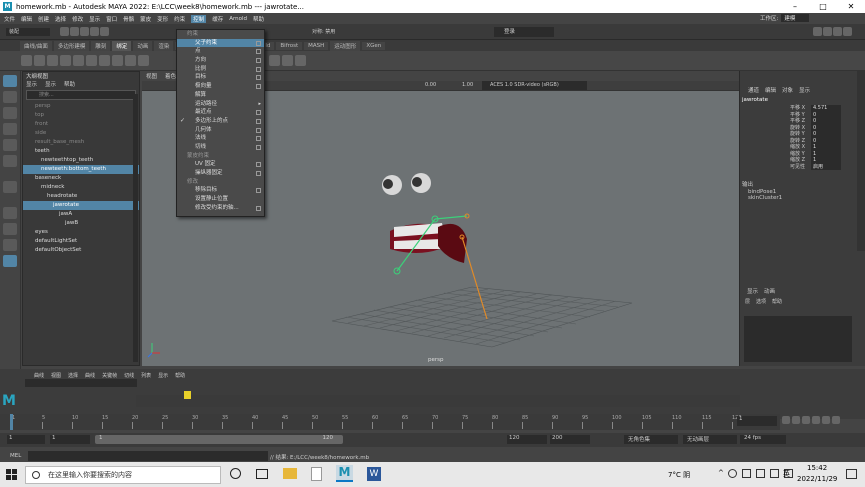 The height and width of the screenshot is (487, 865). What do you see at coordinates (752, 291) in the screenshot?
I see `layer-tab-0: 显示` at bounding box center [752, 291].